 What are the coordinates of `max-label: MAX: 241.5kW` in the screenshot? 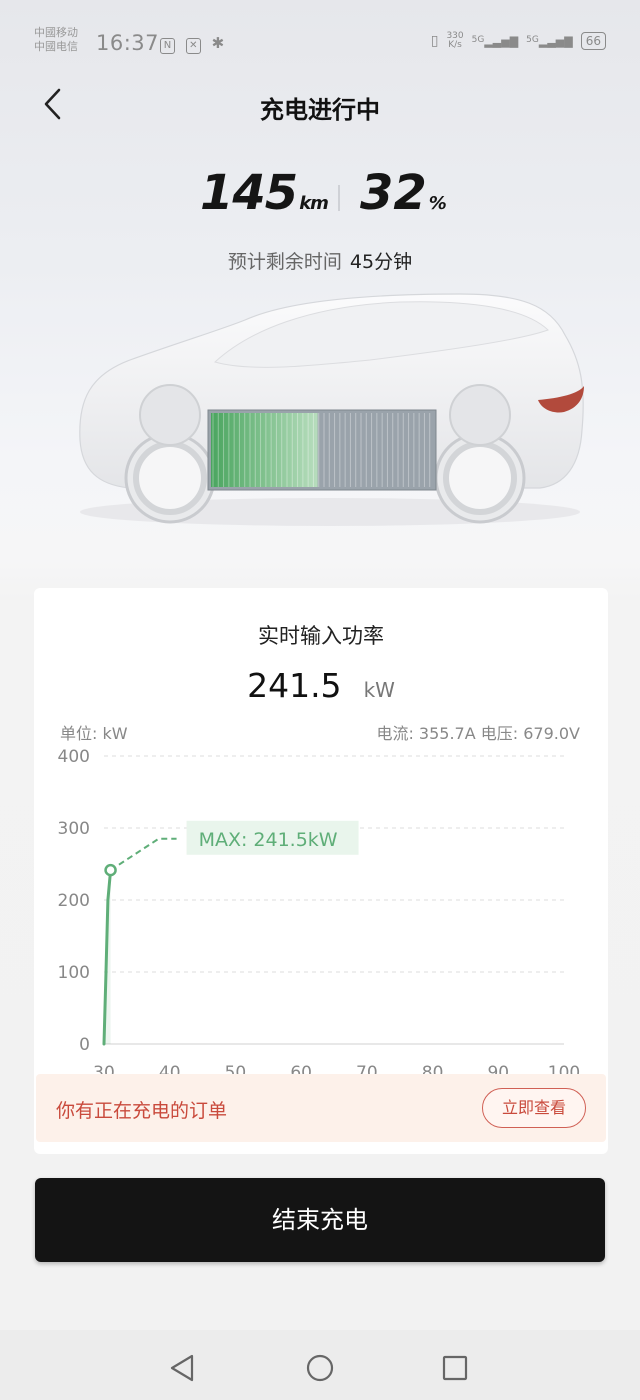 It's located at (268, 840).